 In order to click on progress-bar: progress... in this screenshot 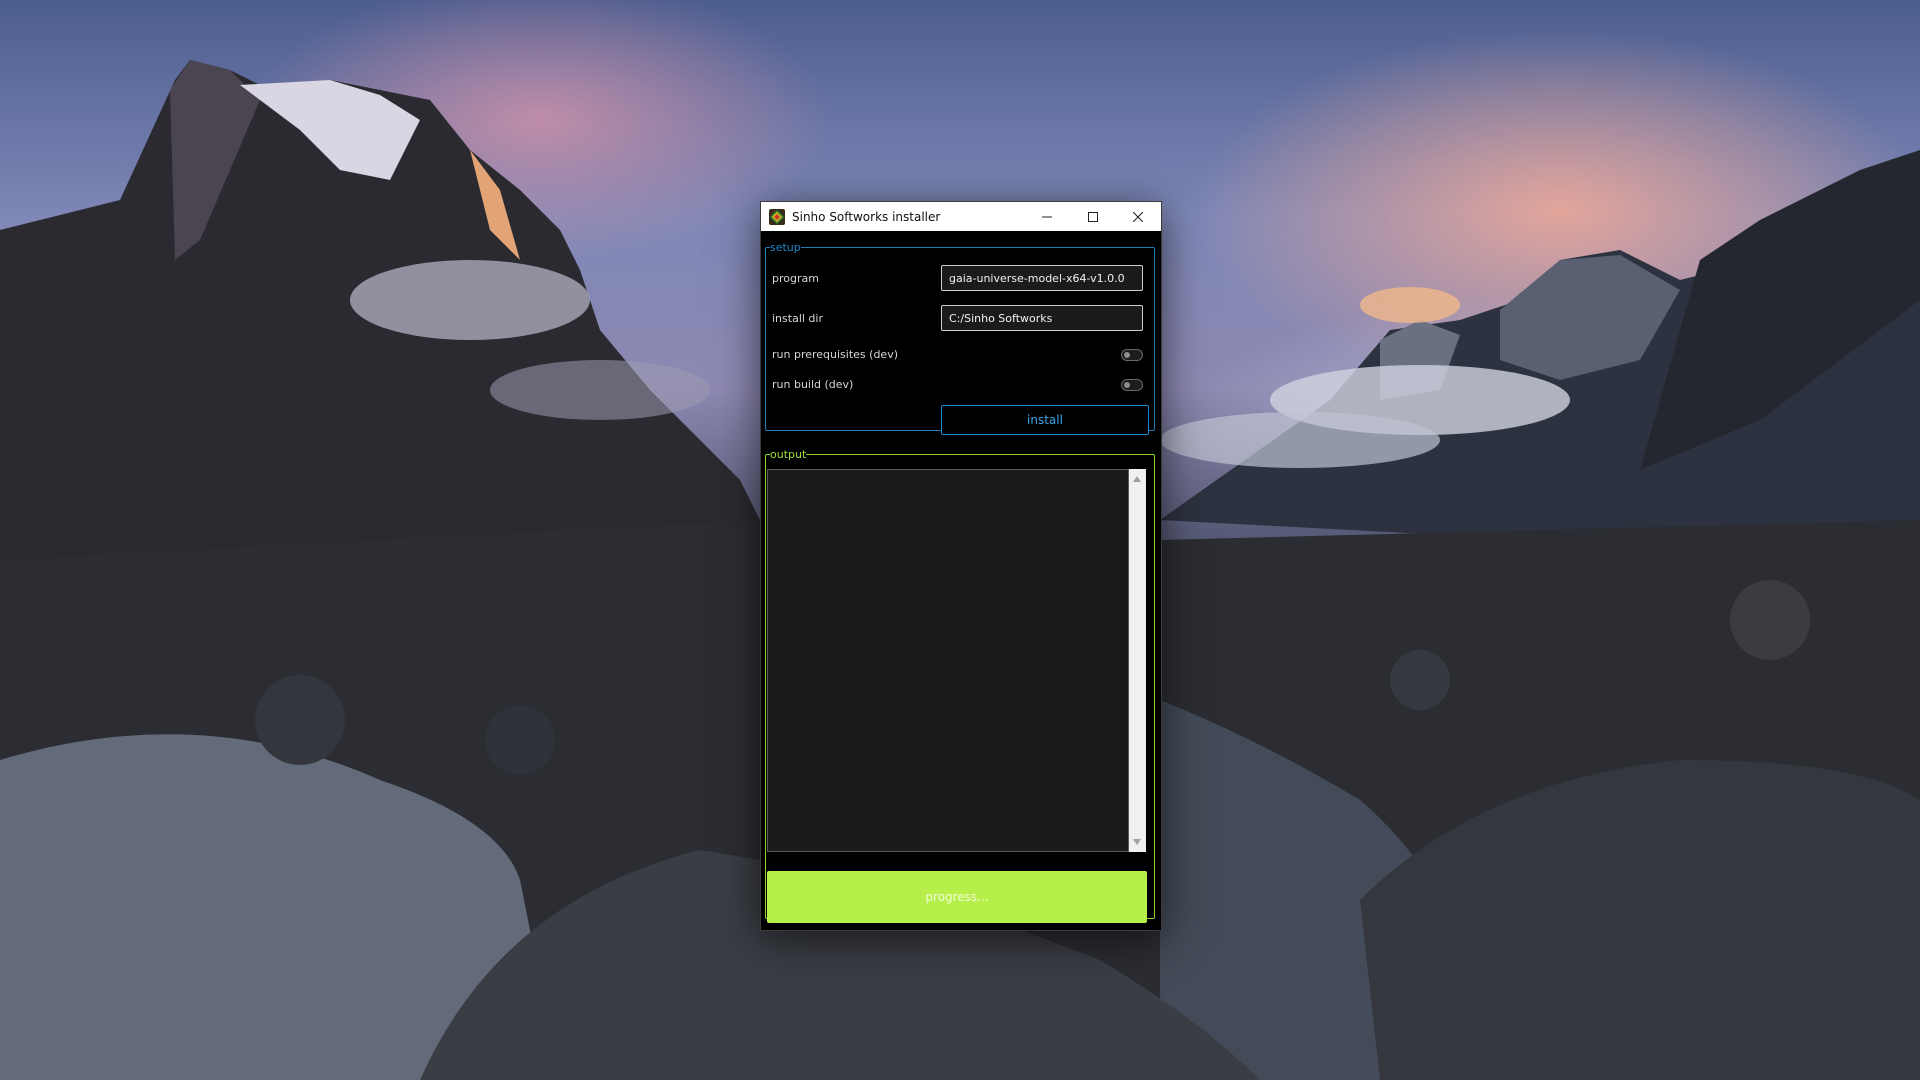, I will do `click(957, 897)`.